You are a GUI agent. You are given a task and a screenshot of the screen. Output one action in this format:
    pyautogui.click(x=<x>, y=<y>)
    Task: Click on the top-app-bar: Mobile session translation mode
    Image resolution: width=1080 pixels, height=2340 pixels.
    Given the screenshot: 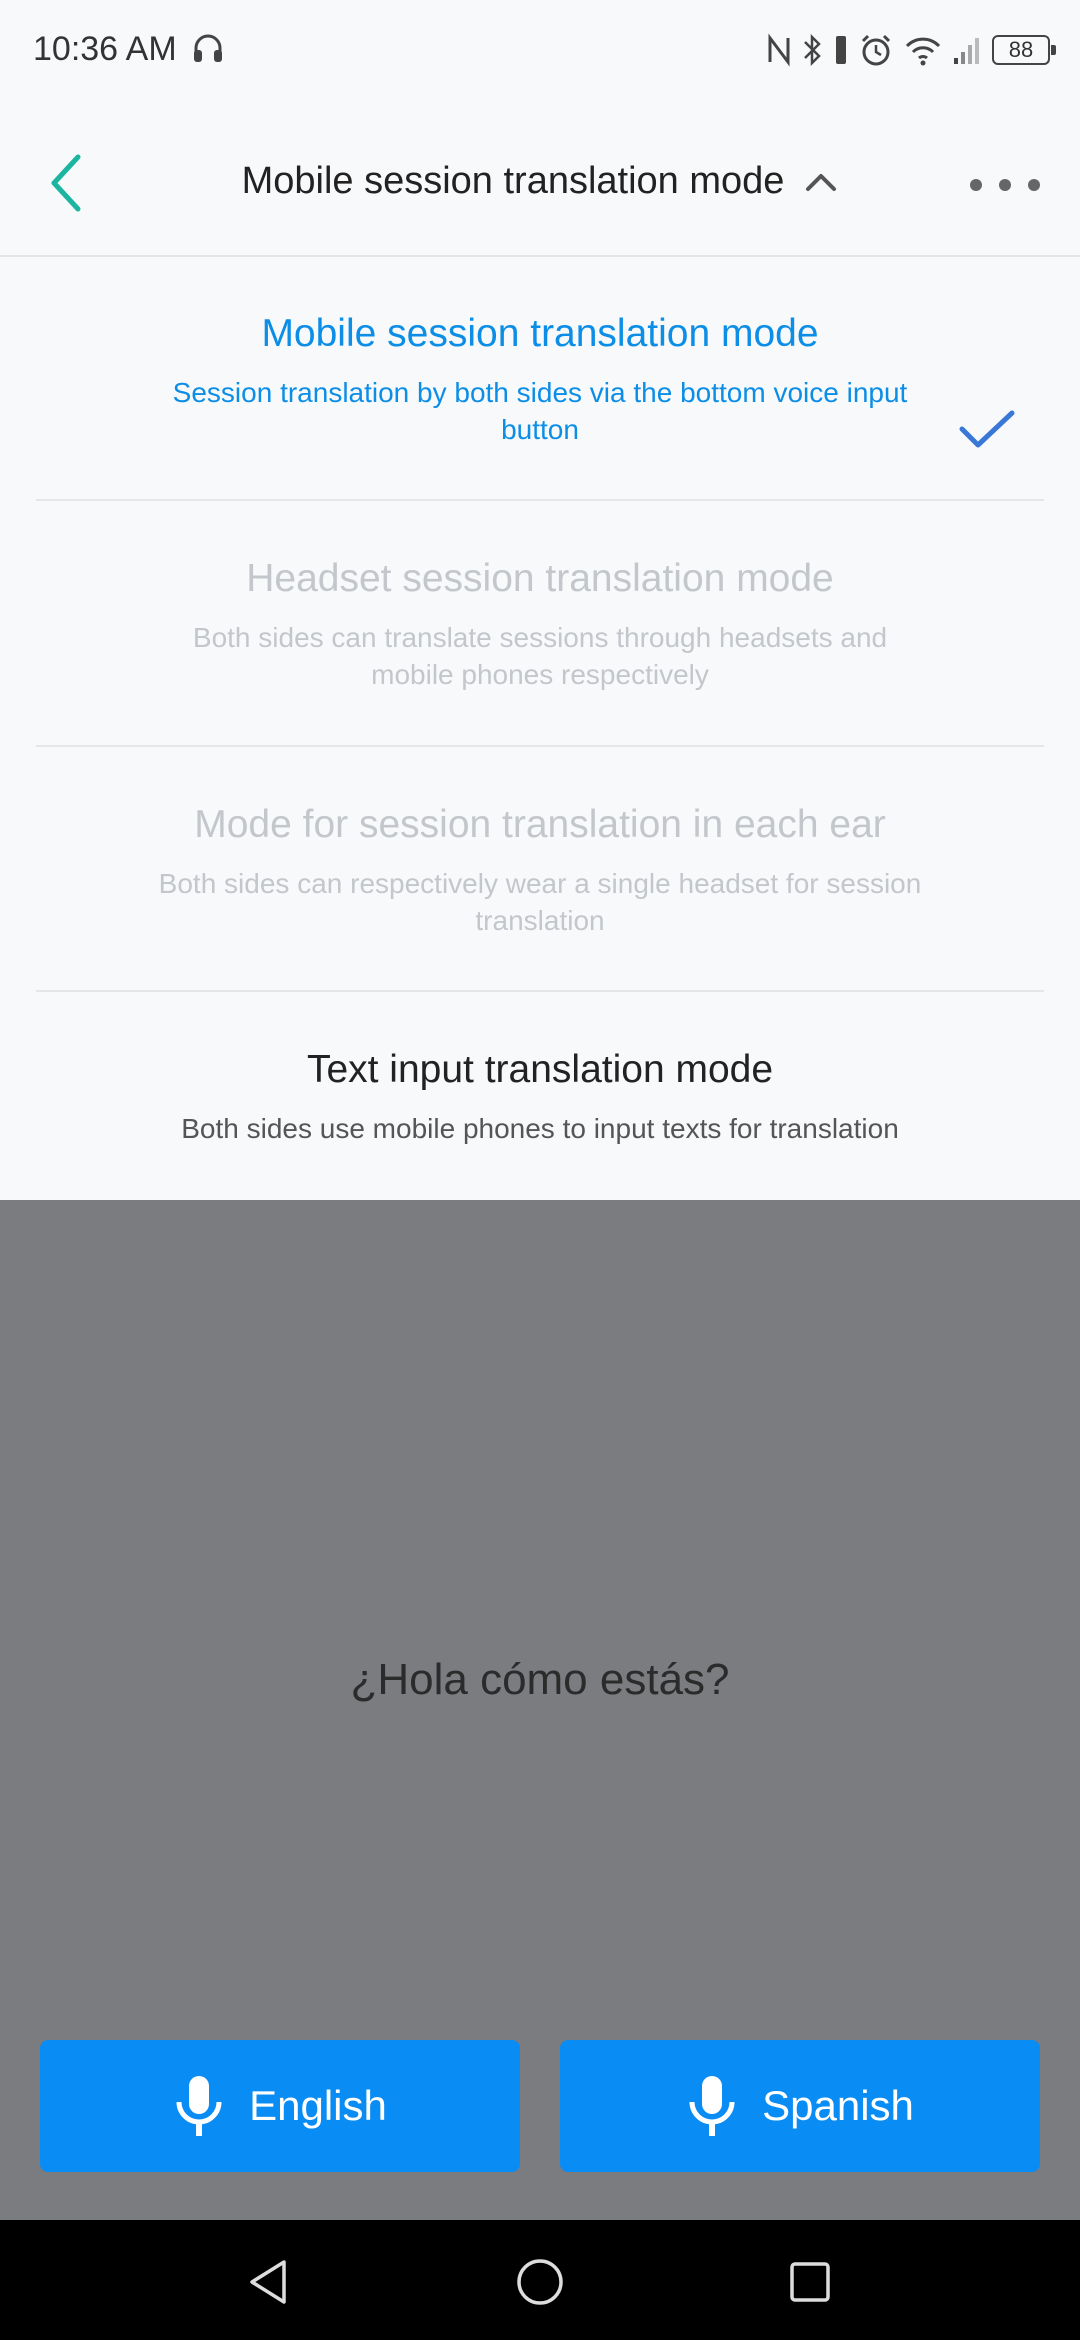 What is the action you would take?
    pyautogui.click(x=540, y=178)
    